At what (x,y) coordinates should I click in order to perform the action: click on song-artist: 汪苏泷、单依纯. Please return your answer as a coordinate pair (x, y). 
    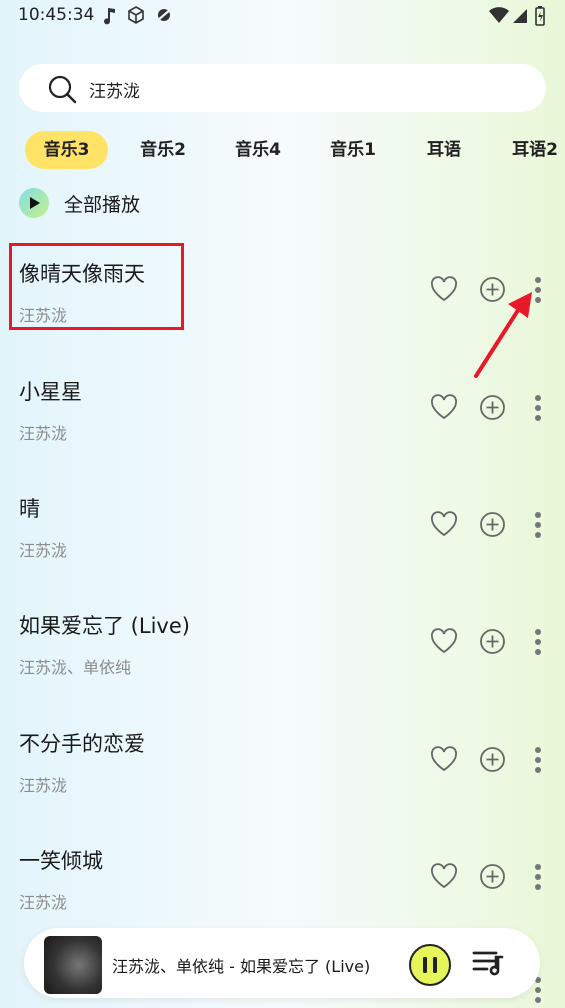
    Looking at the image, I should click on (75, 667).